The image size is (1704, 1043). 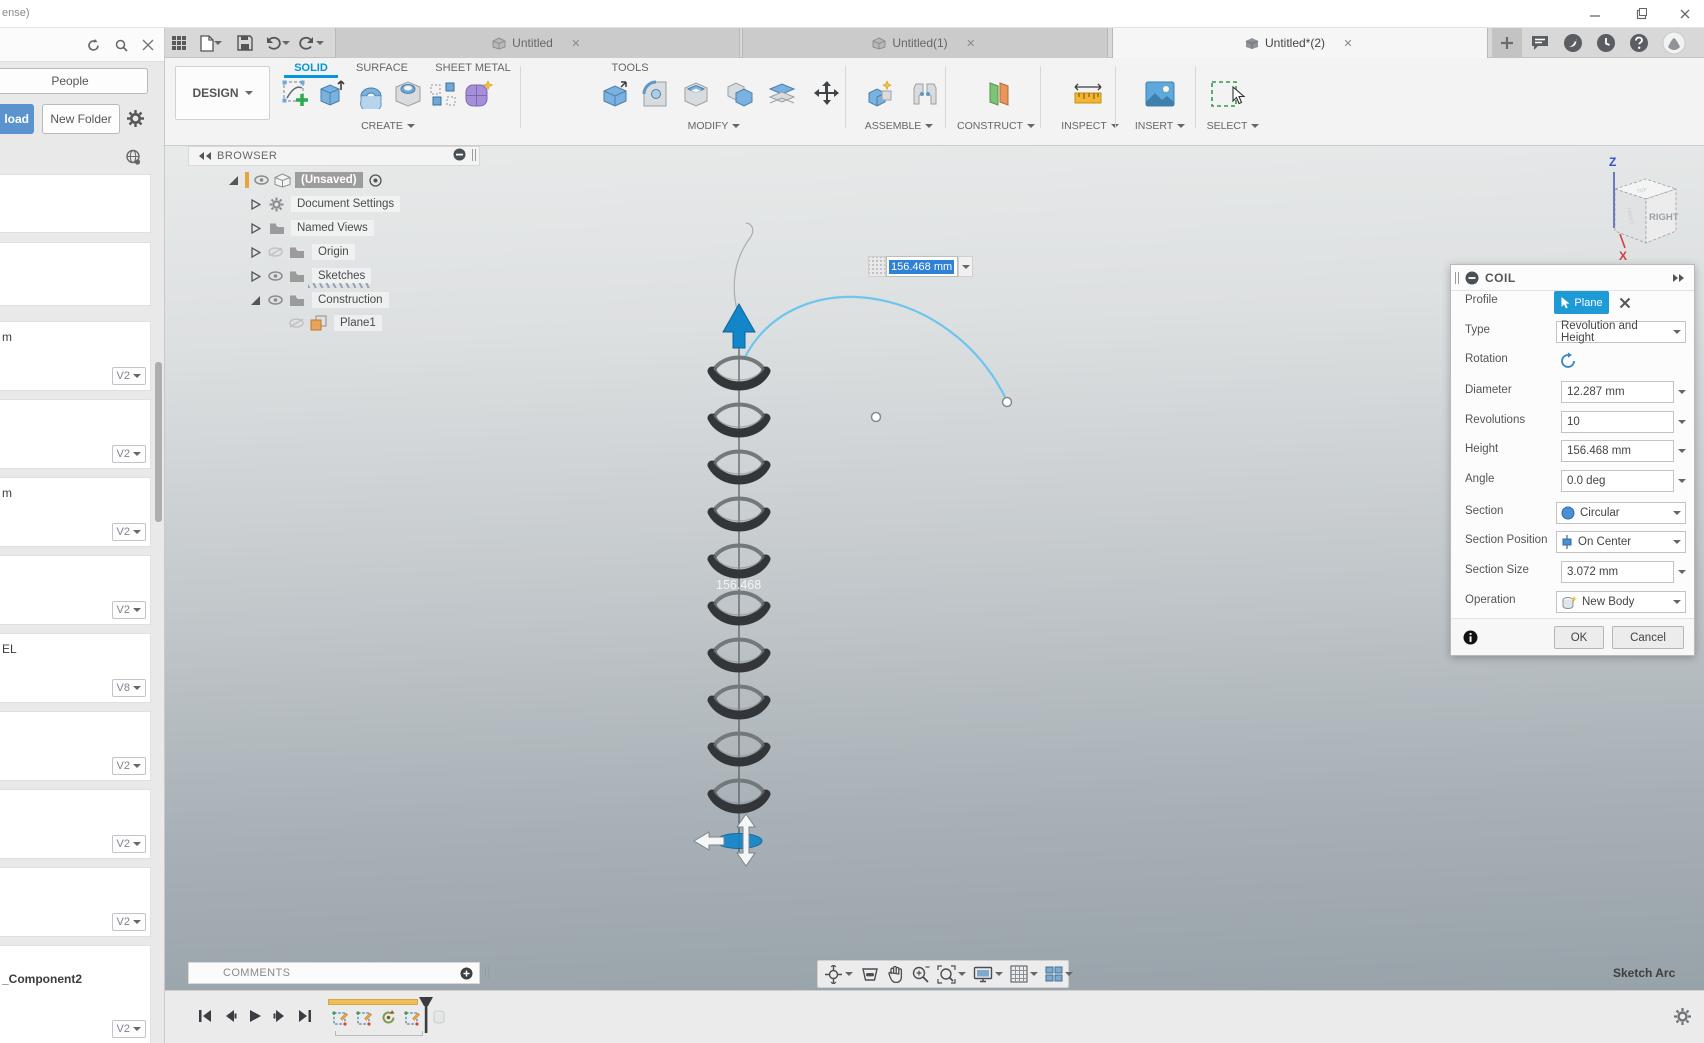 I want to click on info-icon, so click(x=1470, y=637).